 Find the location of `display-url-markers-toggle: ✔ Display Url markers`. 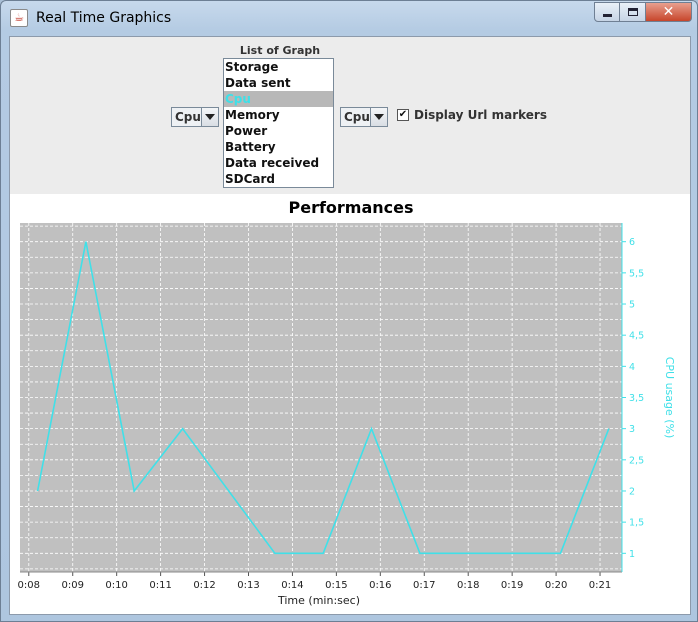

display-url-markers-toggle: ✔ Display Url markers is located at coordinates (472, 115).